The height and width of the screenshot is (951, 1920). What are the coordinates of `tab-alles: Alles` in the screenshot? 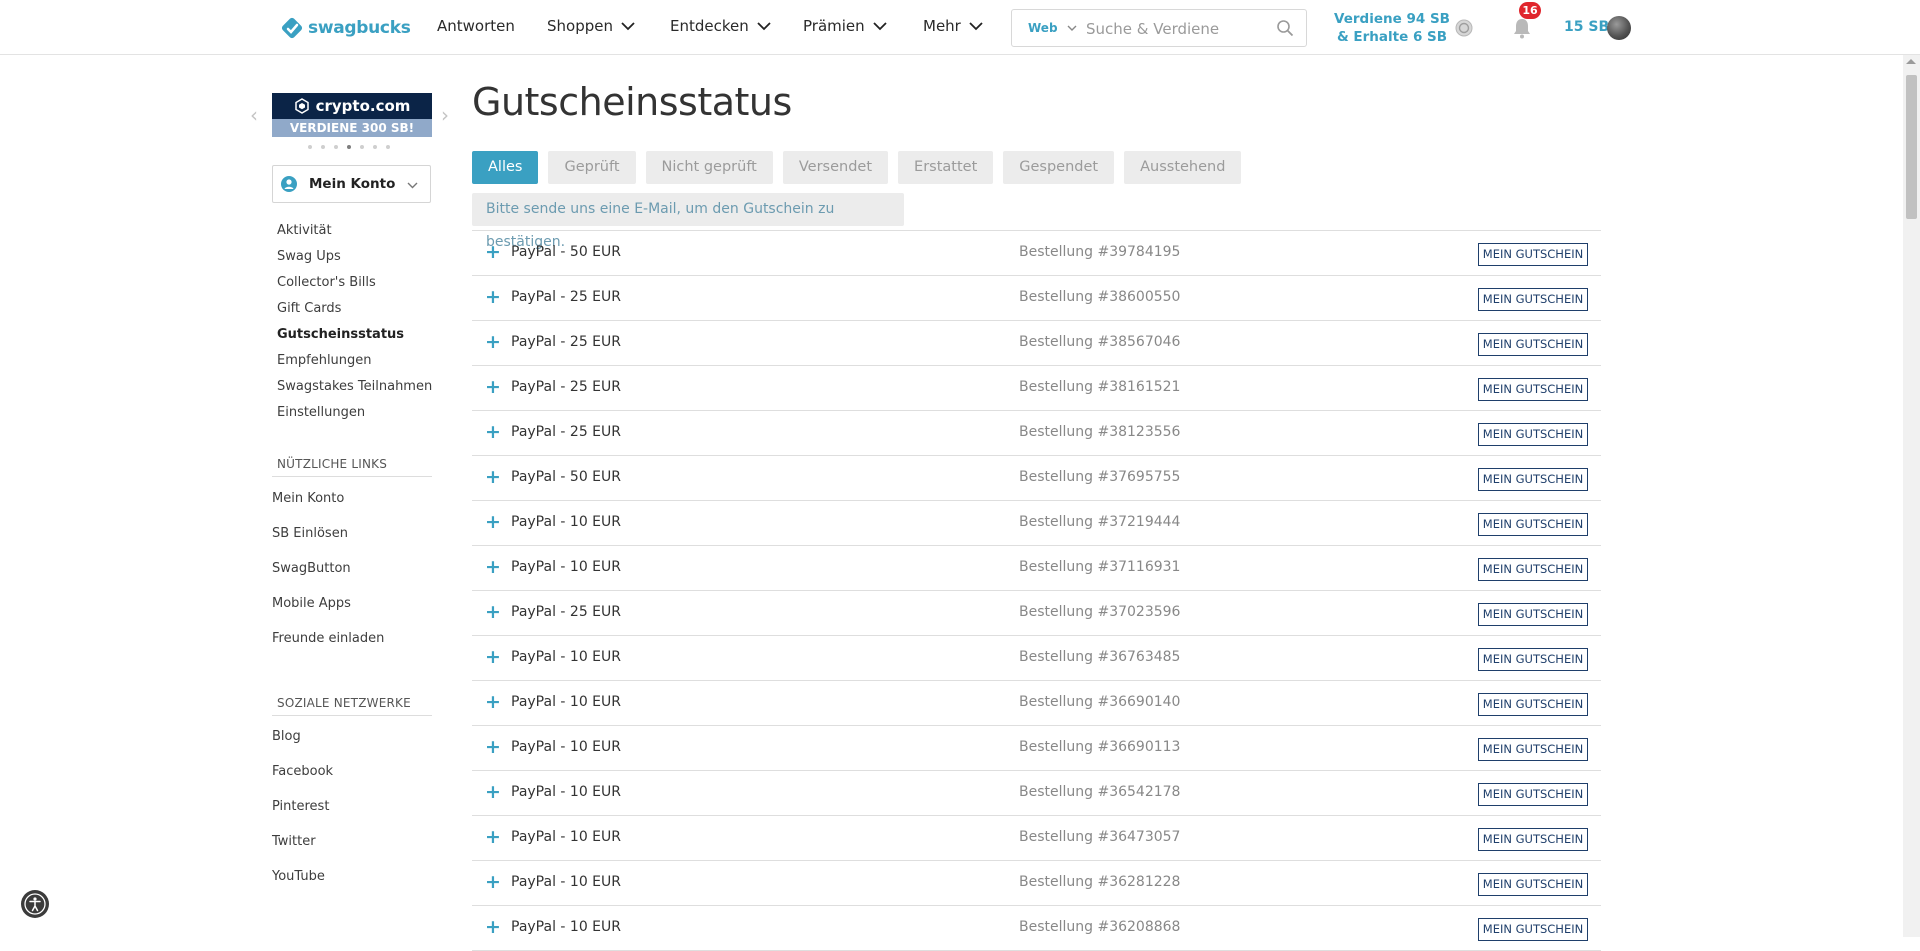 It's located at (505, 167).